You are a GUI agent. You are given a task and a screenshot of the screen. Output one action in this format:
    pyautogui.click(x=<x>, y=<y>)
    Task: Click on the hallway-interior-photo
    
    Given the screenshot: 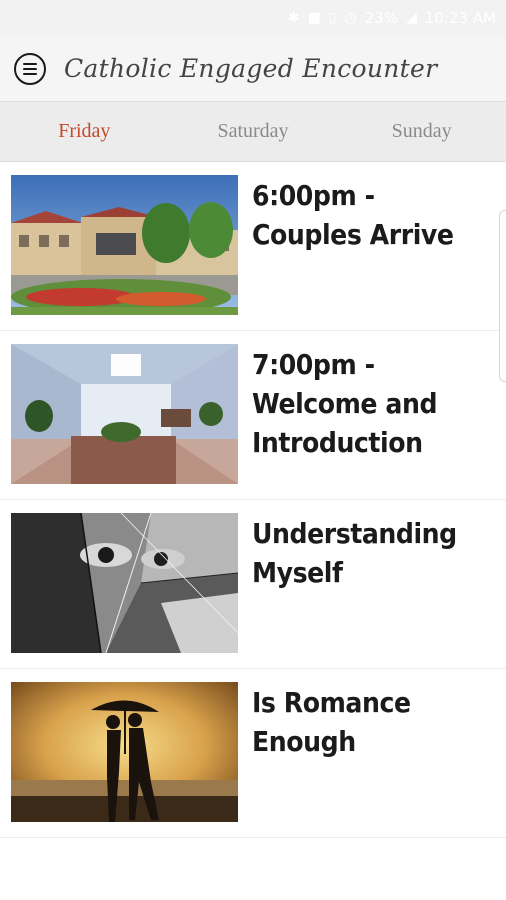 What is the action you would take?
    pyautogui.click(x=124, y=414)
    